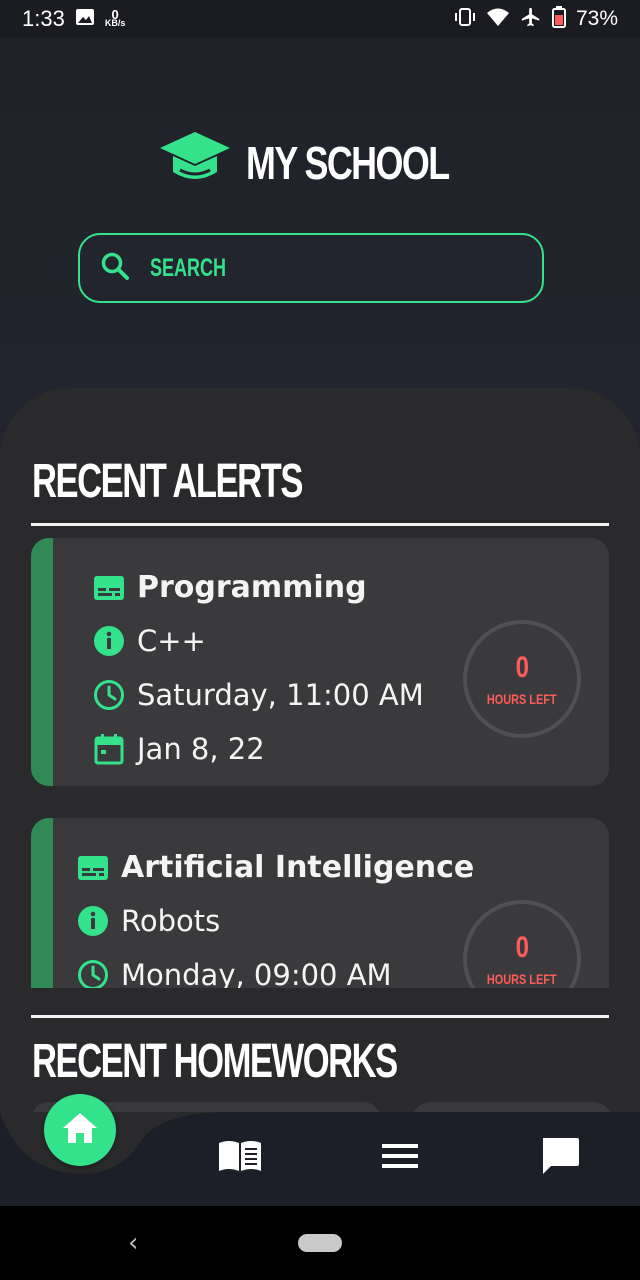 This screenshot has width=640, height=1280. What do you see at coordinates (133, 1243) in the screenshot?
I see `back-icon: ‹` at bounding box center [133, 1243].